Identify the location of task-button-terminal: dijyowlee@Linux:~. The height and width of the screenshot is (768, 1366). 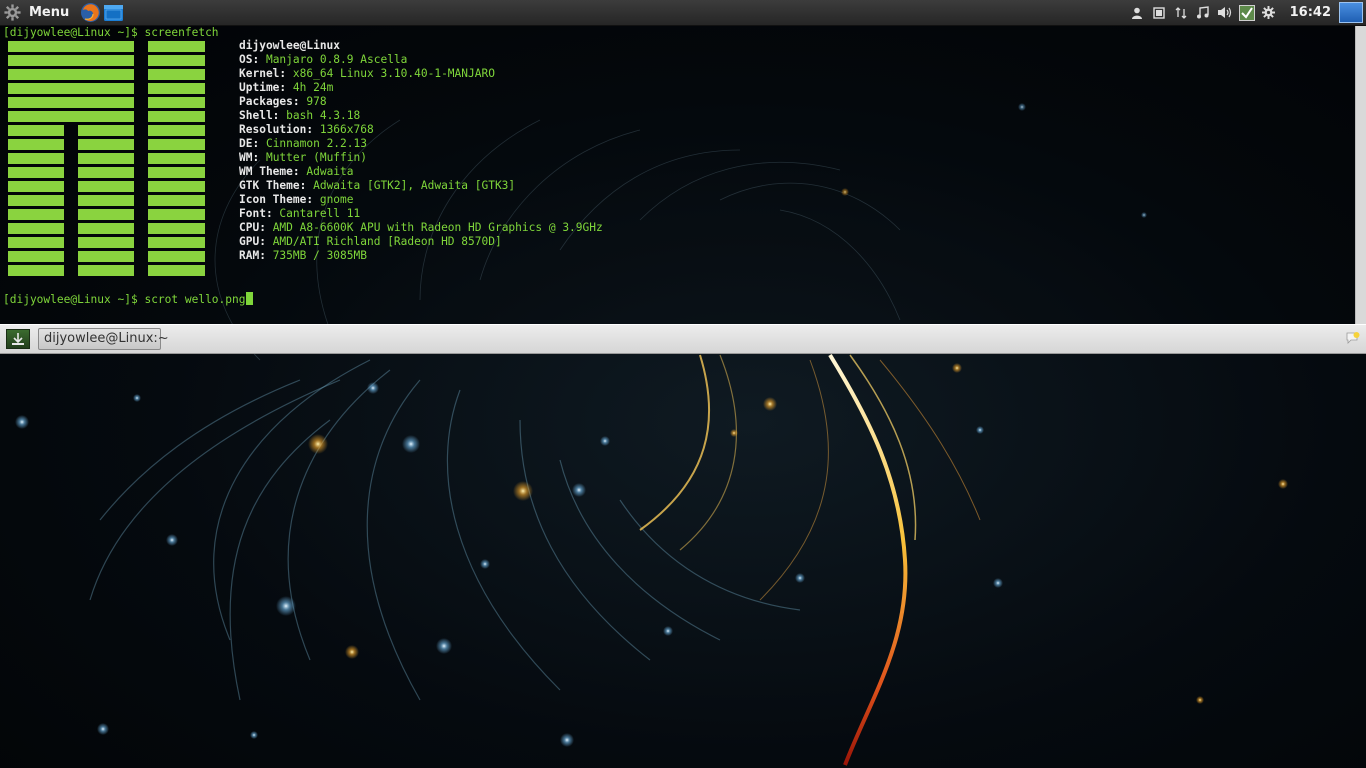
(103, 339).